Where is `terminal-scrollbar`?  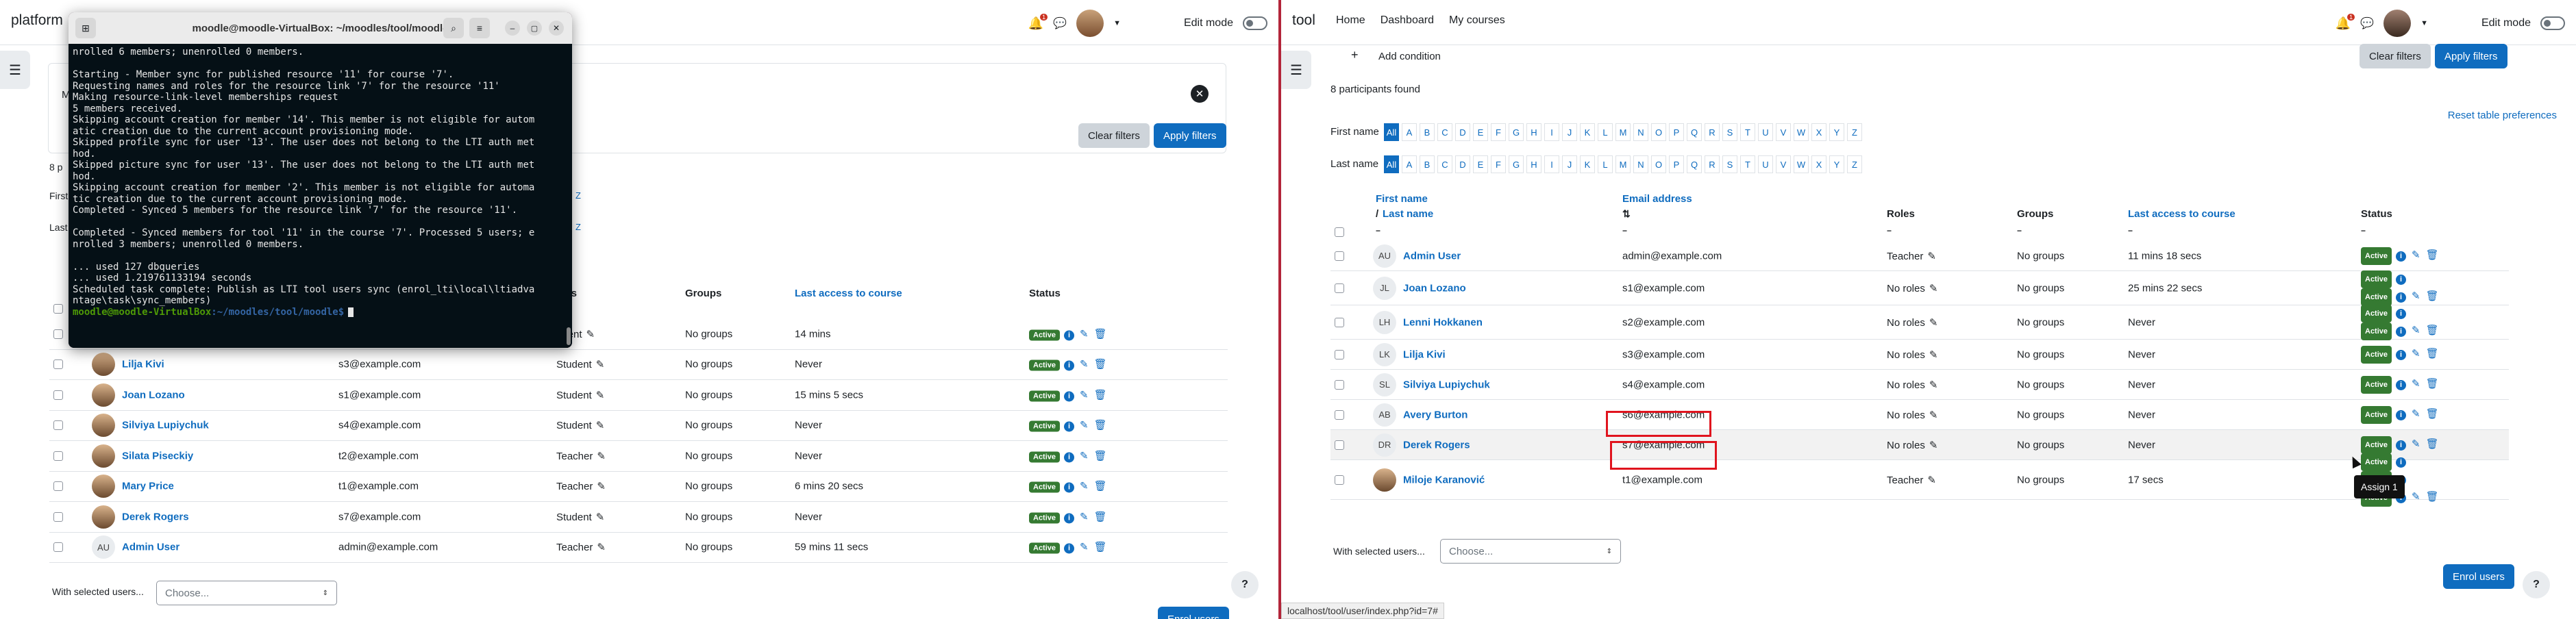 terminal-scrollbar is located at coordinates (569, 336).